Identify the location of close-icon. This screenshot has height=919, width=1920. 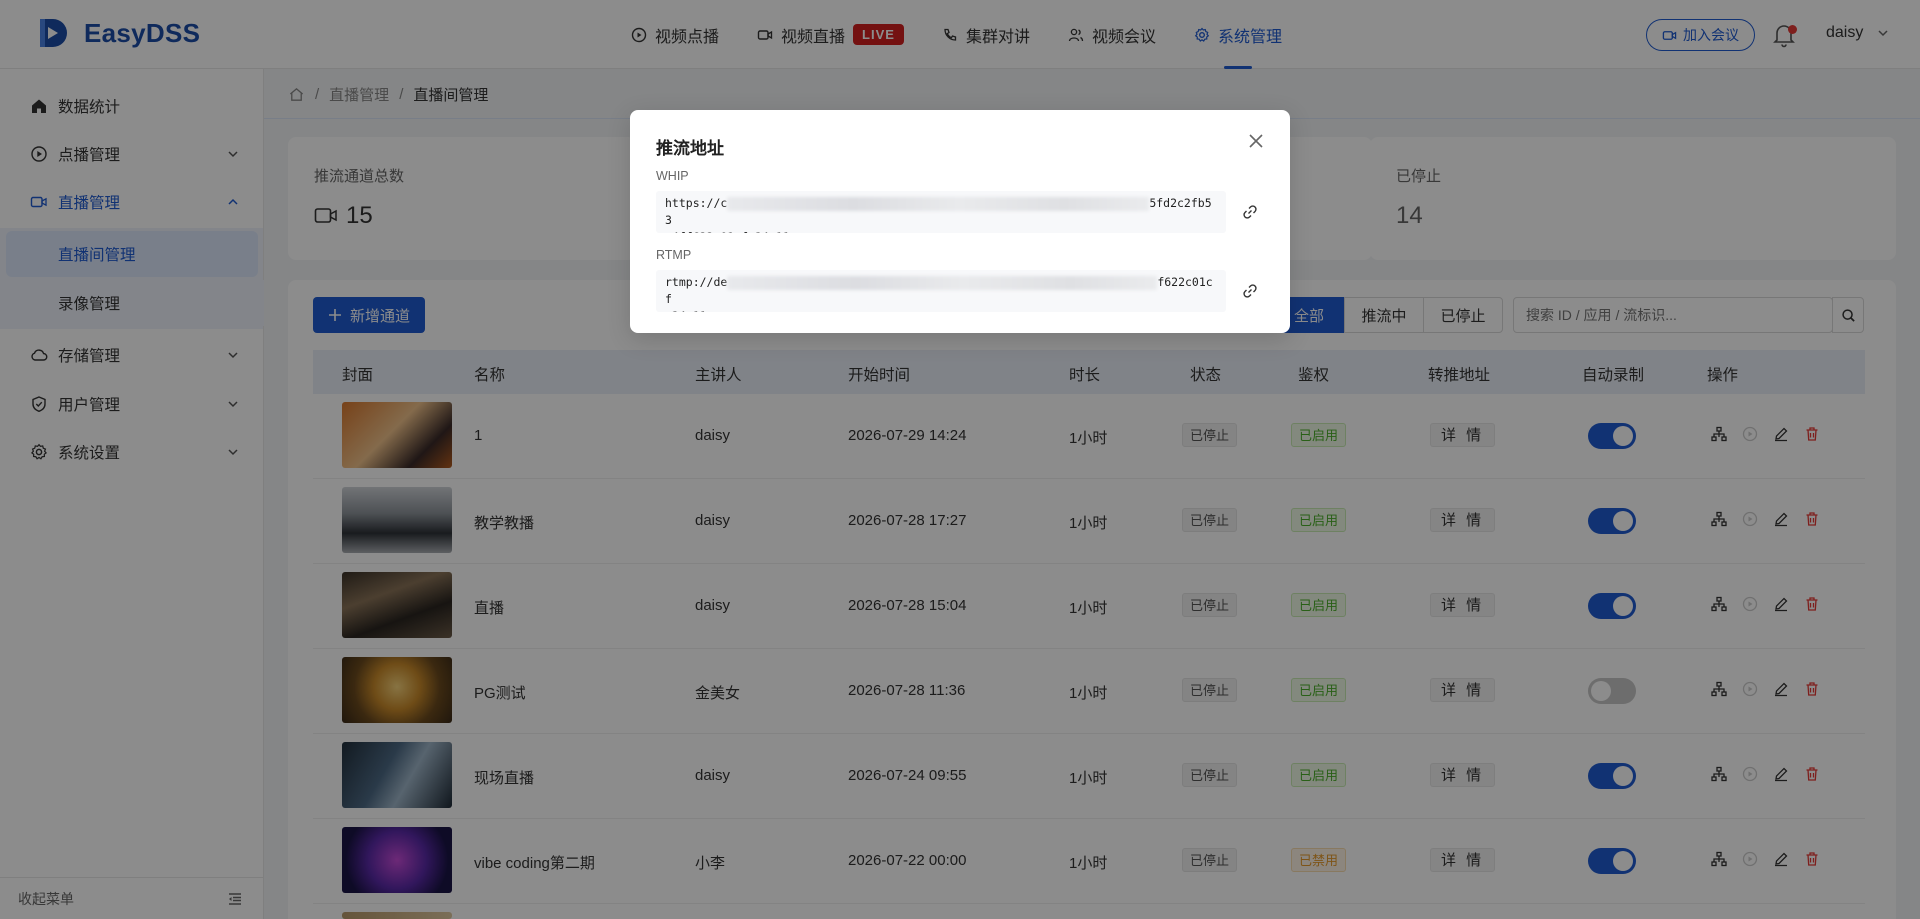
(1256, 141).